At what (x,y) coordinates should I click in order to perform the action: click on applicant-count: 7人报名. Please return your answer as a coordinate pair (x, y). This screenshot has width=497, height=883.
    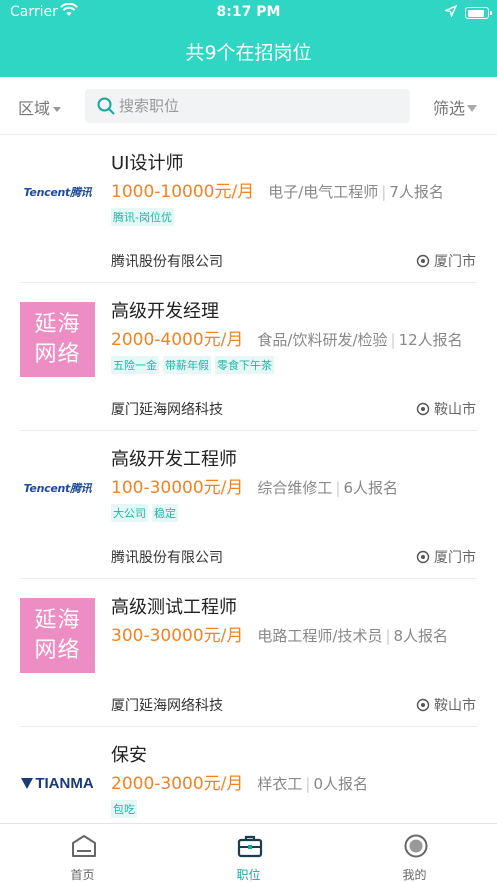
    Looking at the image, I should click on (416, 192).